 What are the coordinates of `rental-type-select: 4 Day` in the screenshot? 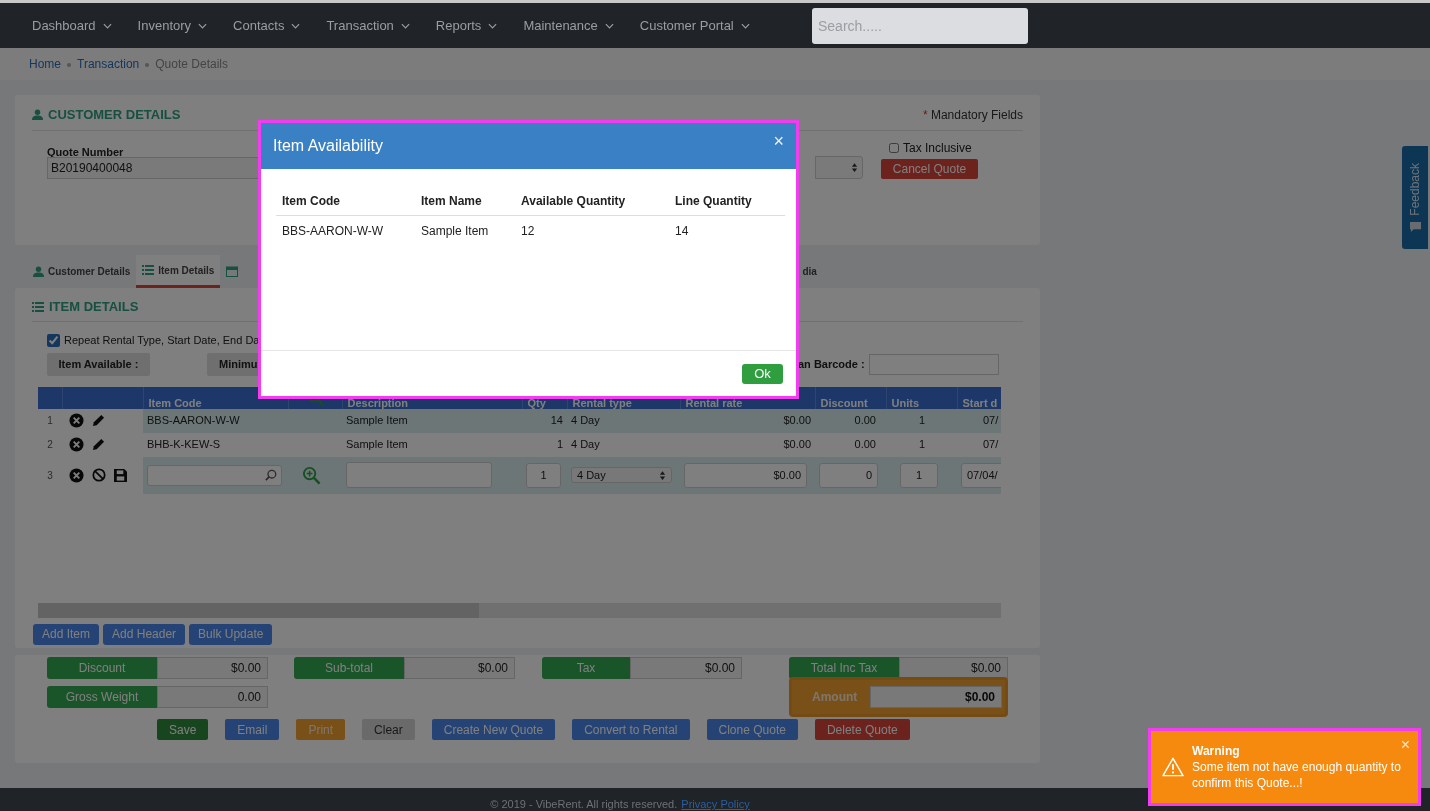 It's located at (621, 475).